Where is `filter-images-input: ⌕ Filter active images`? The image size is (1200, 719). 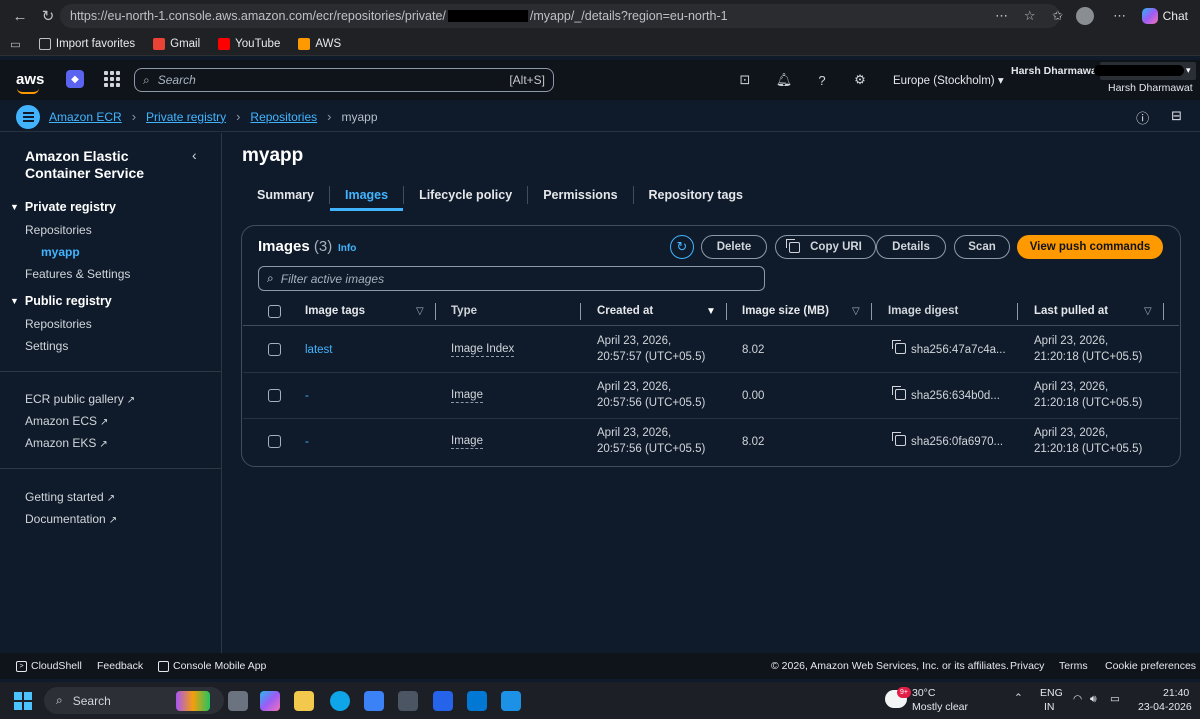 filter-images-input: ⌕ Filter active images is located at coordinates (511, 278).